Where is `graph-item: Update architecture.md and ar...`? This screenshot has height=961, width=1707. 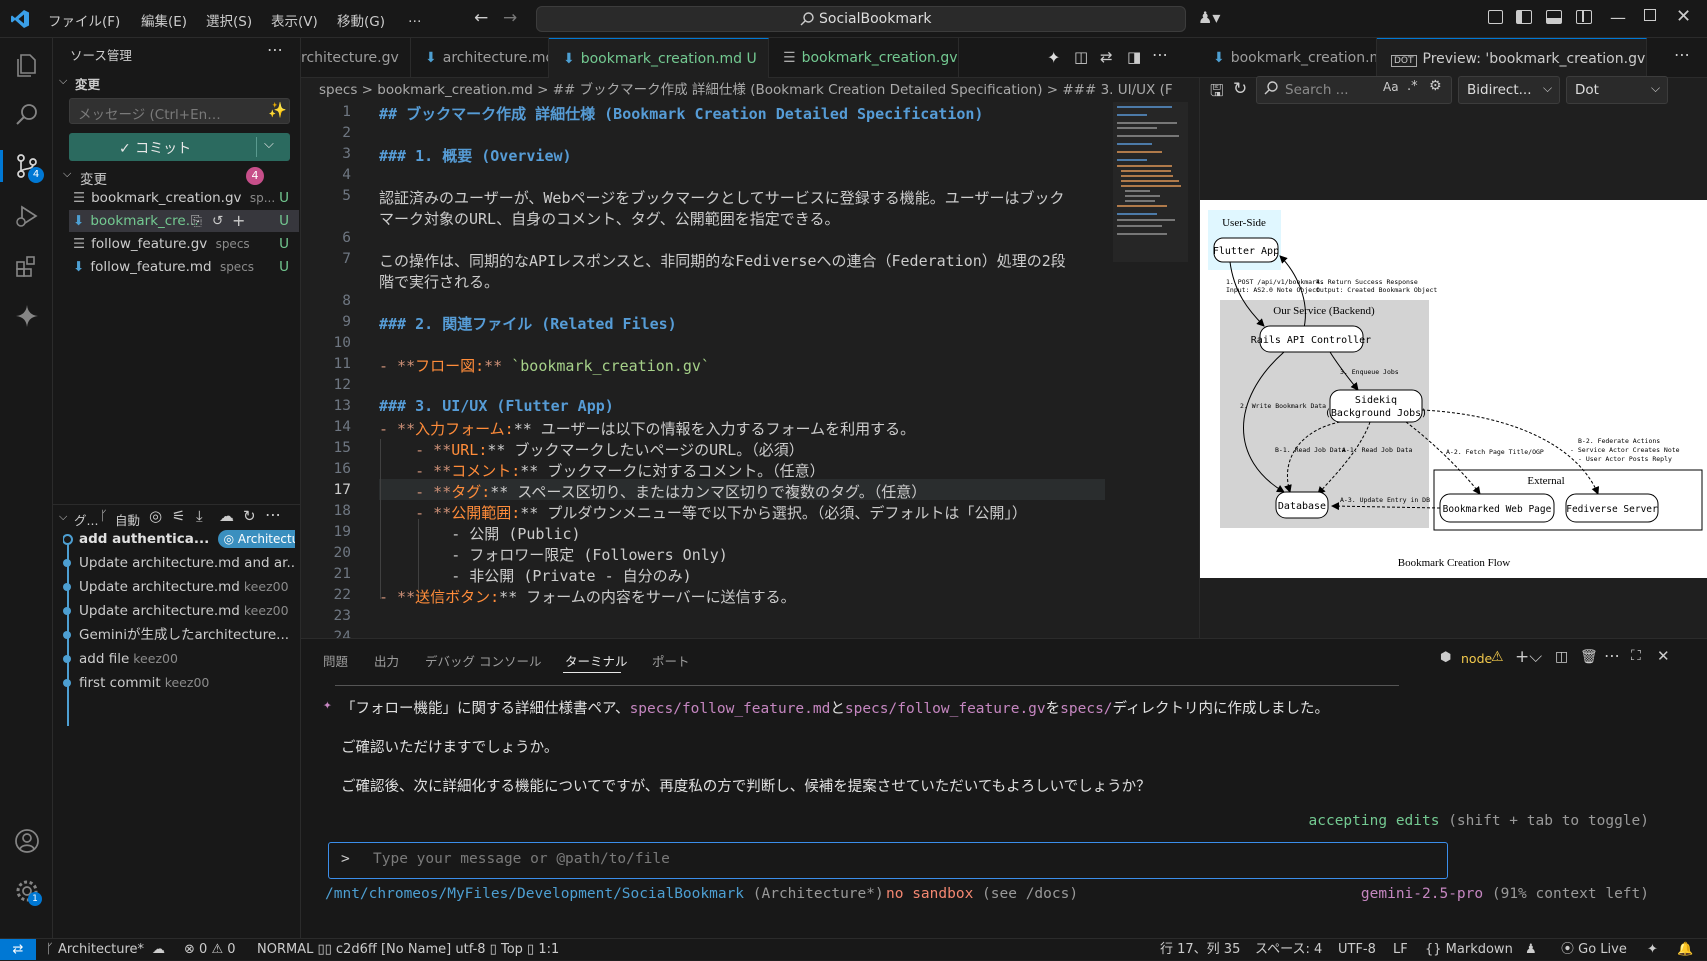 graph-item: Update architecture.md and ar... is located at coordinates (179, 563).